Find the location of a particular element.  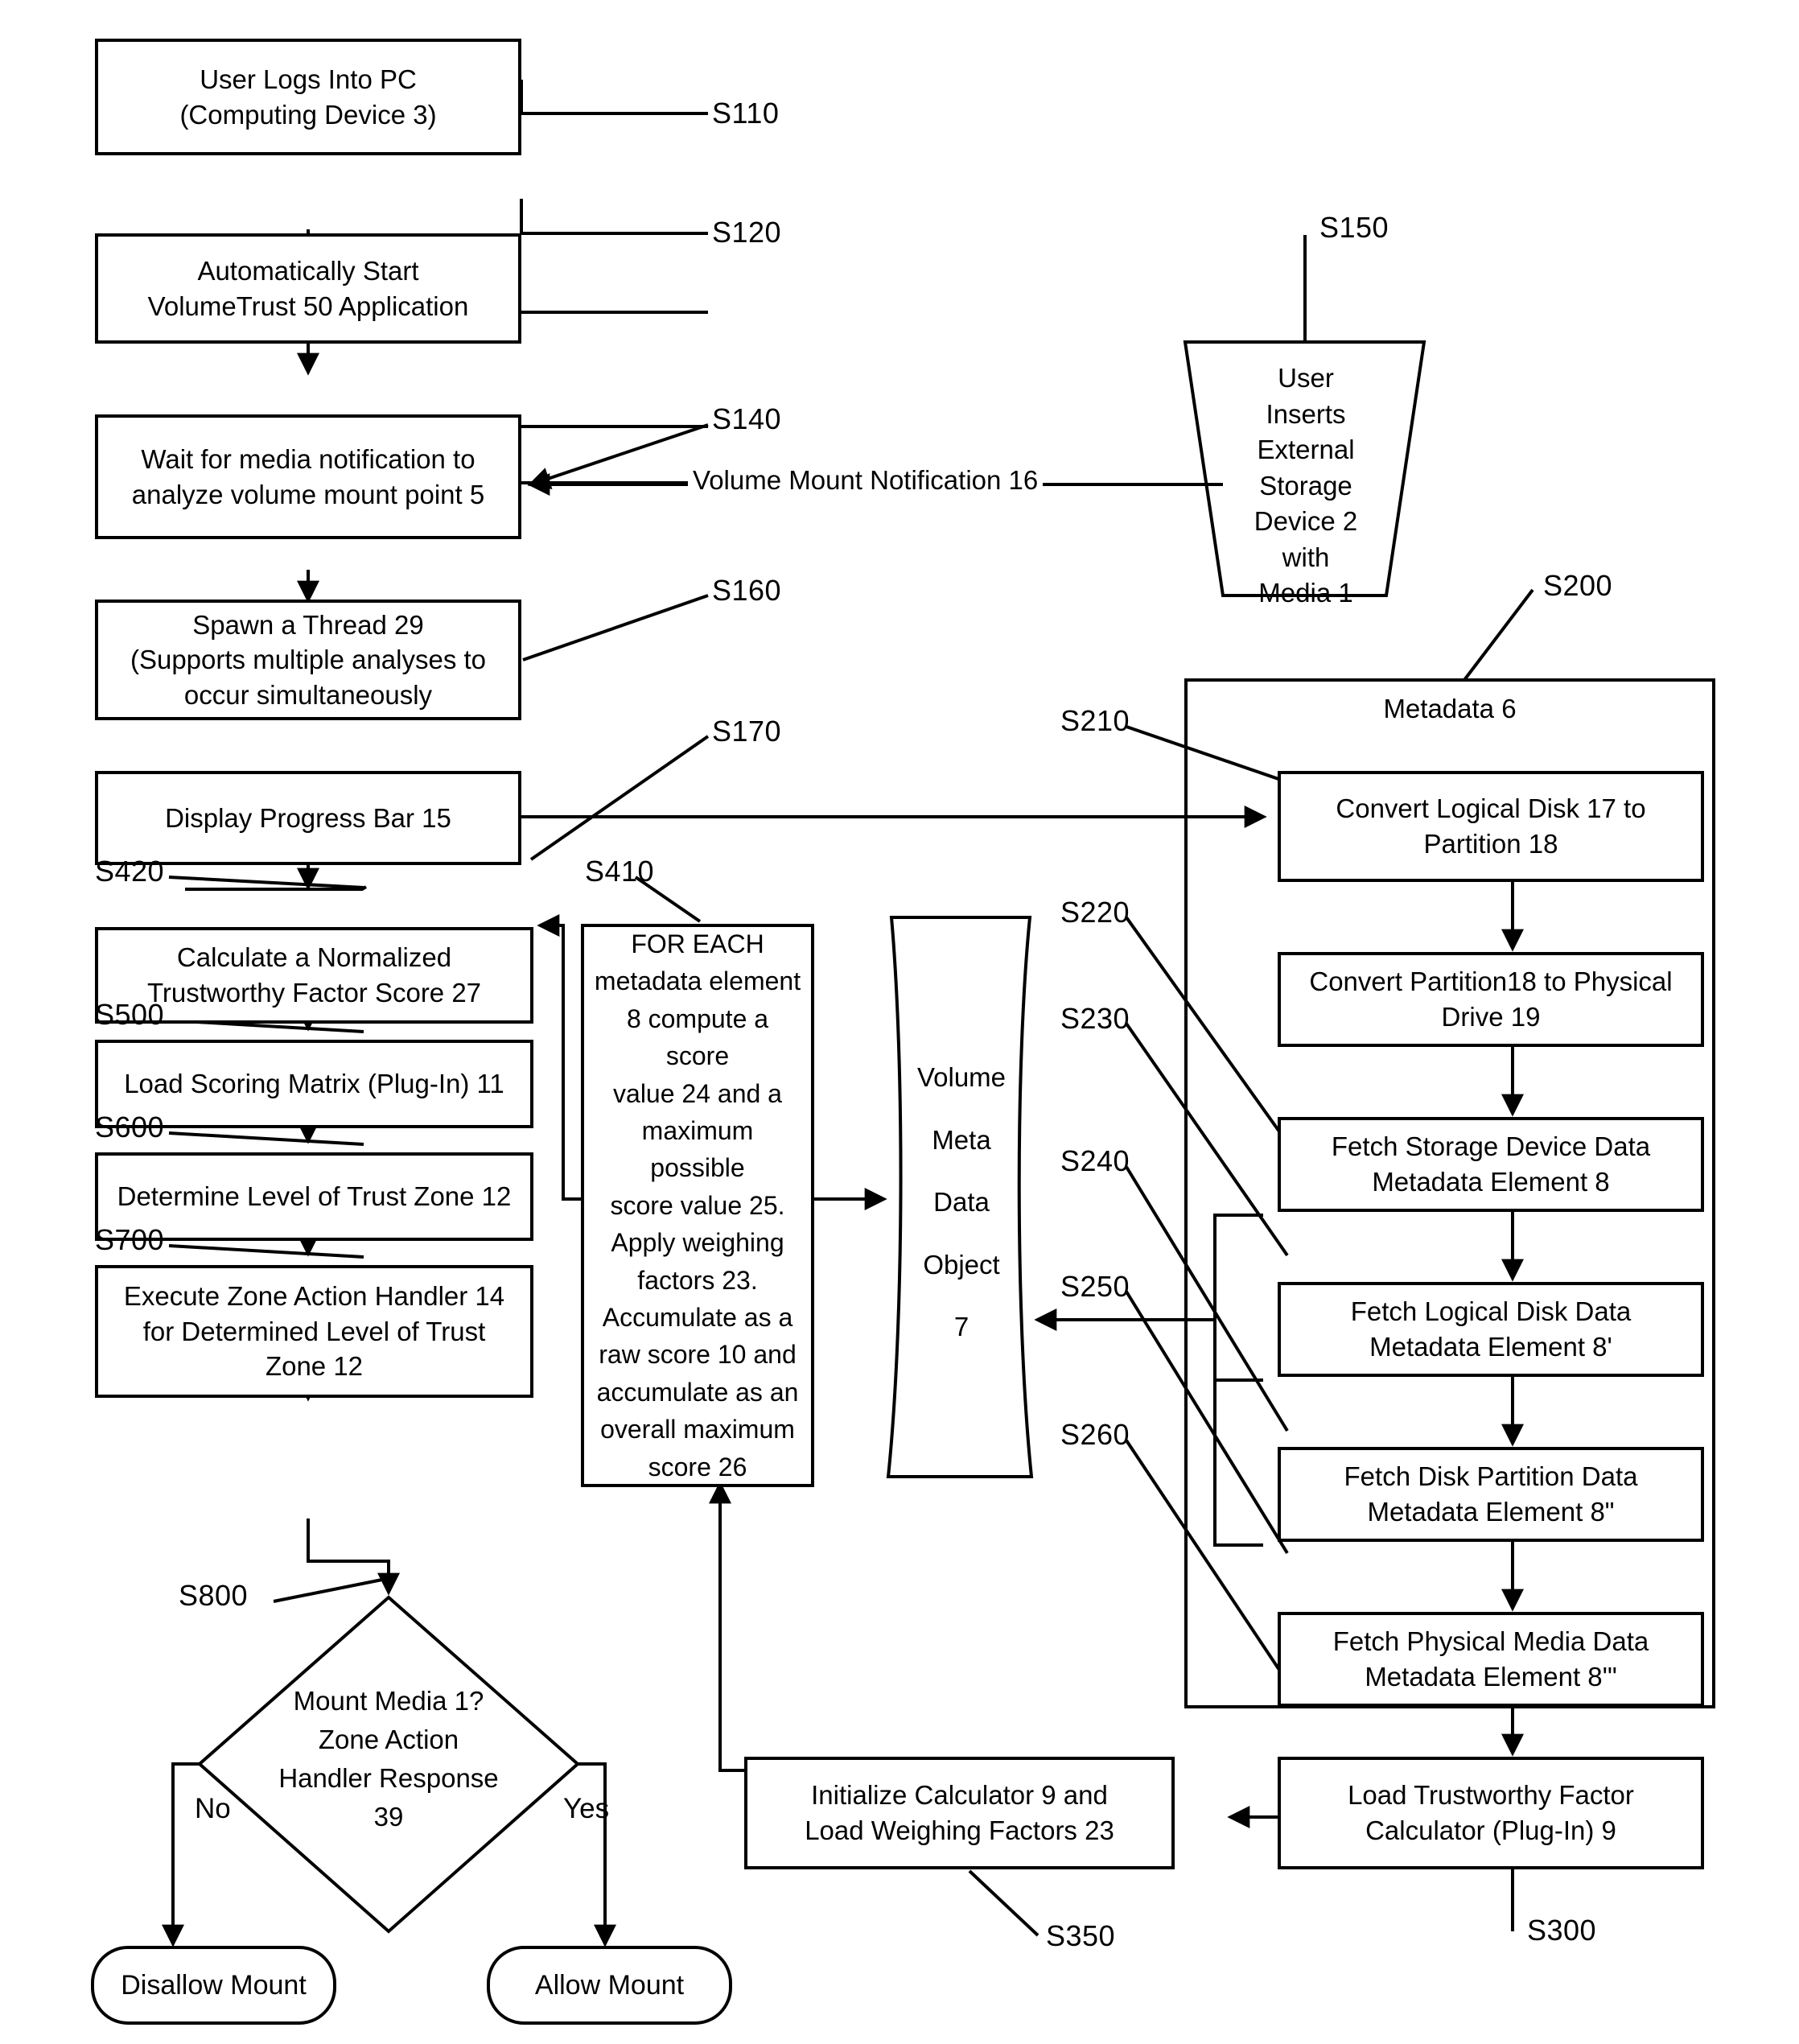

step-label-s160: S160 is located at coordinates (747, 590).